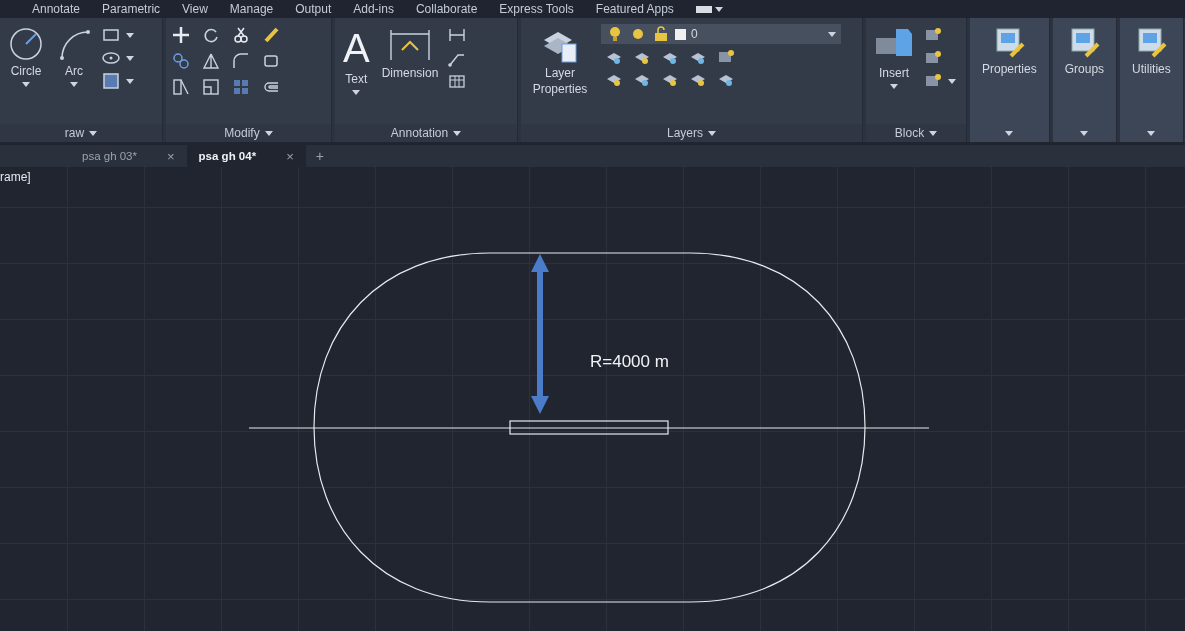 The height and width of the screenshot is (631, 1185). What do you see at coordinates (74, 133) in the screenshot?
I see `panel-title: raw` at bounding box center [74, 133].